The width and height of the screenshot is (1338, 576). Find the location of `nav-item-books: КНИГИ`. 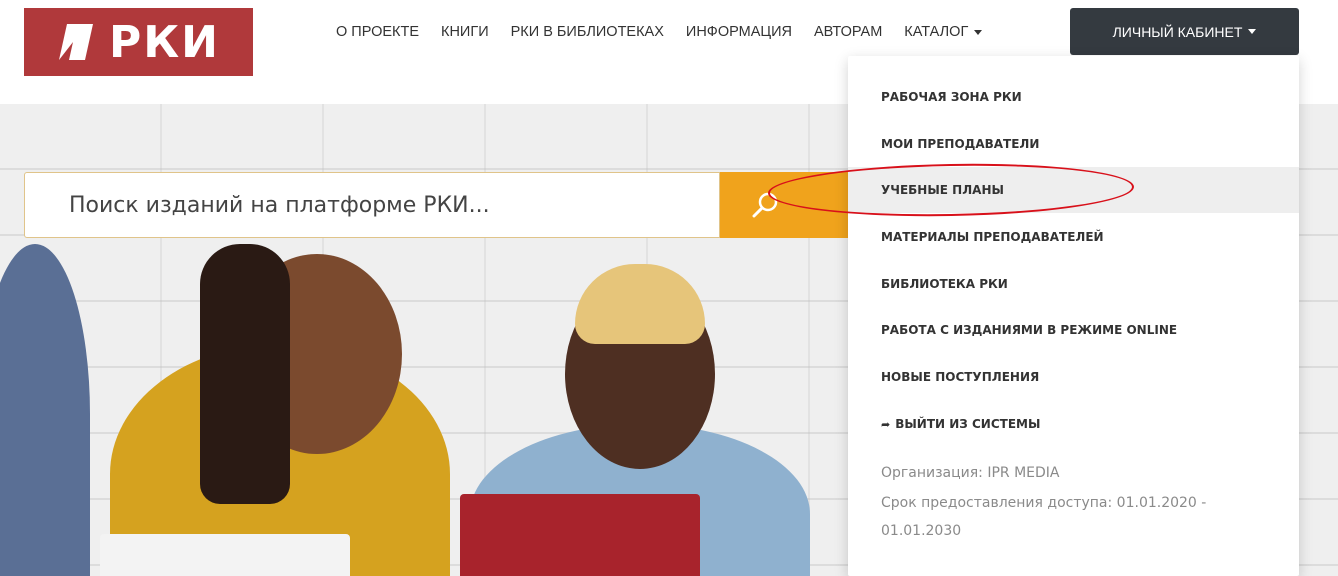

nav-item-books: КНИГИ is located at coordinates (465, 32).